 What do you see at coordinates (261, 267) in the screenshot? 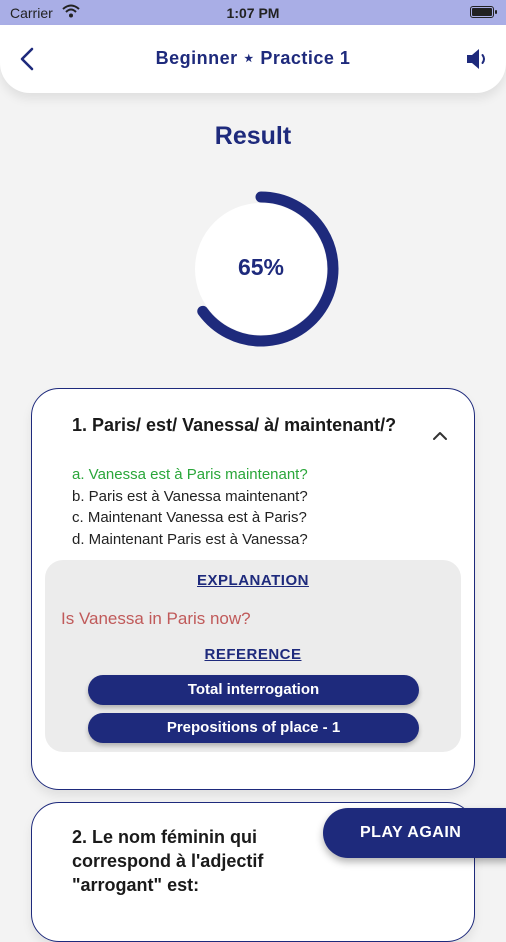
I see `score-percent: 65%` at bounding box center [261, 267].